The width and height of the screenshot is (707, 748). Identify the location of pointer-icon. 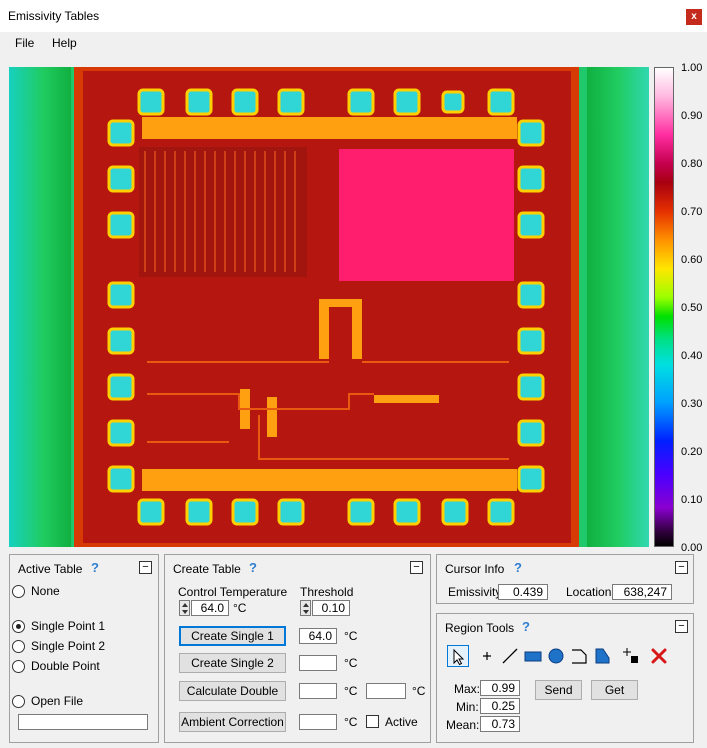
(458, 656).